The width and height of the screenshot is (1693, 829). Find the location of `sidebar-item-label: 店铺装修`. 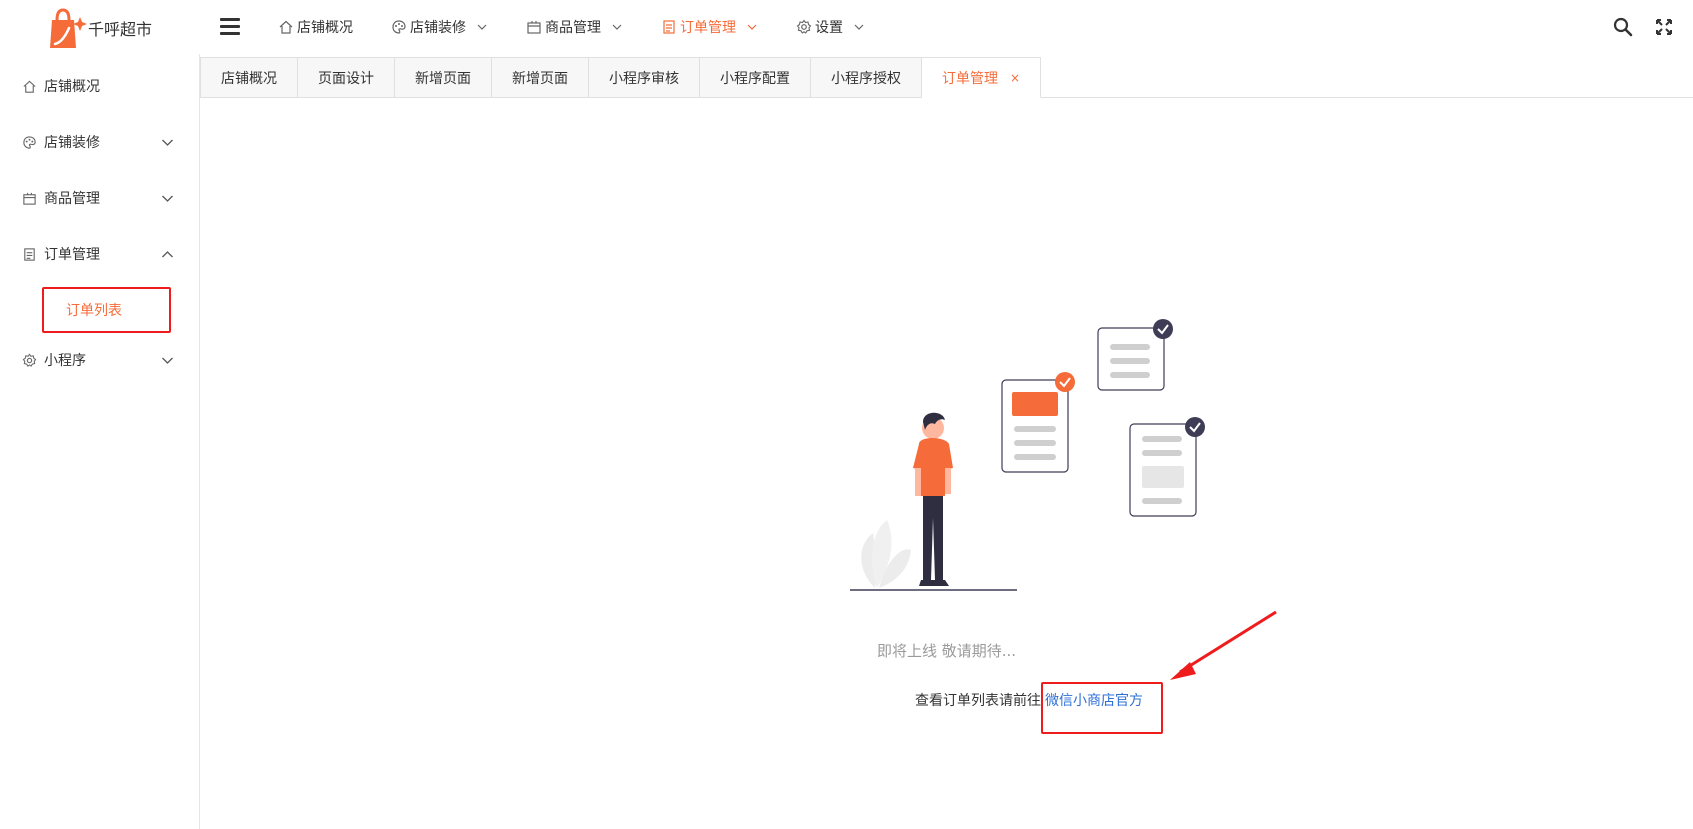

sidebar-item-label: 店铺装修 is located at coordinates (72, 143).